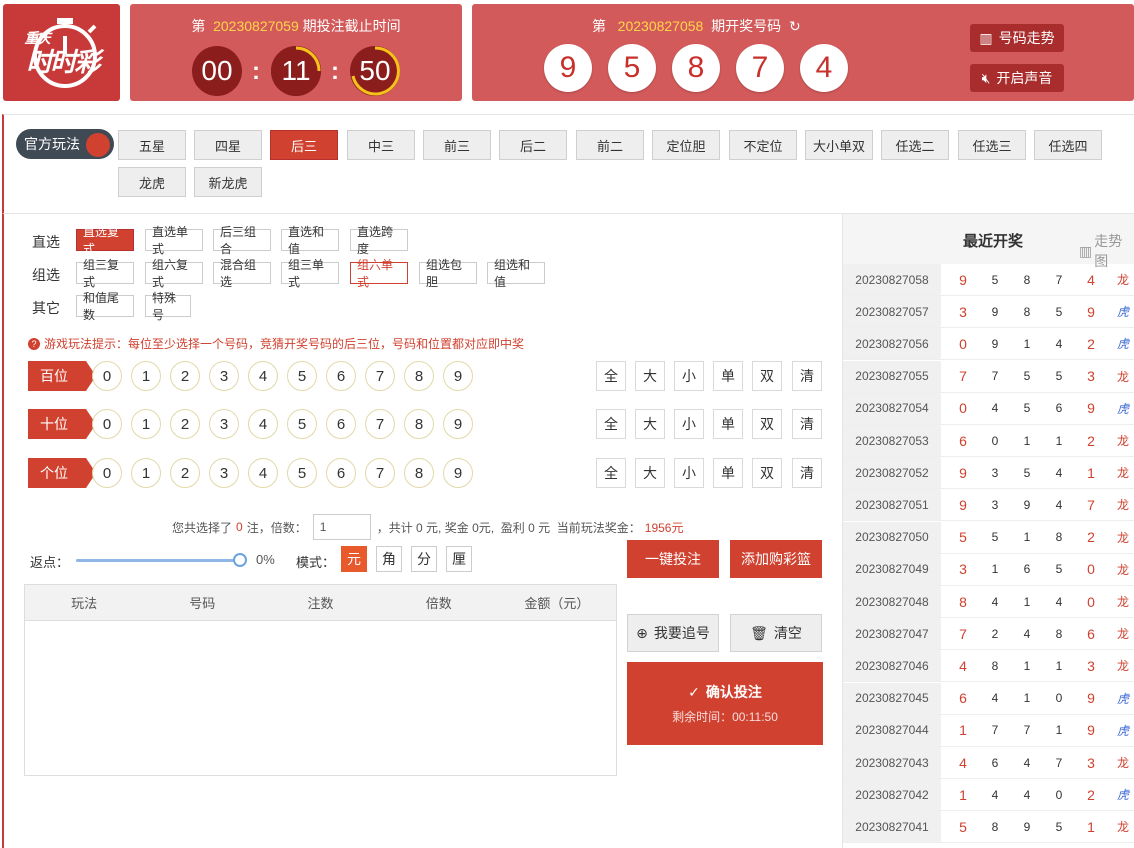 The height and width of the screenshot is (848, 1134). Describe the element at coordinates (992, 145) in the screenshot. I see `play-tab: 任选三` at that location.